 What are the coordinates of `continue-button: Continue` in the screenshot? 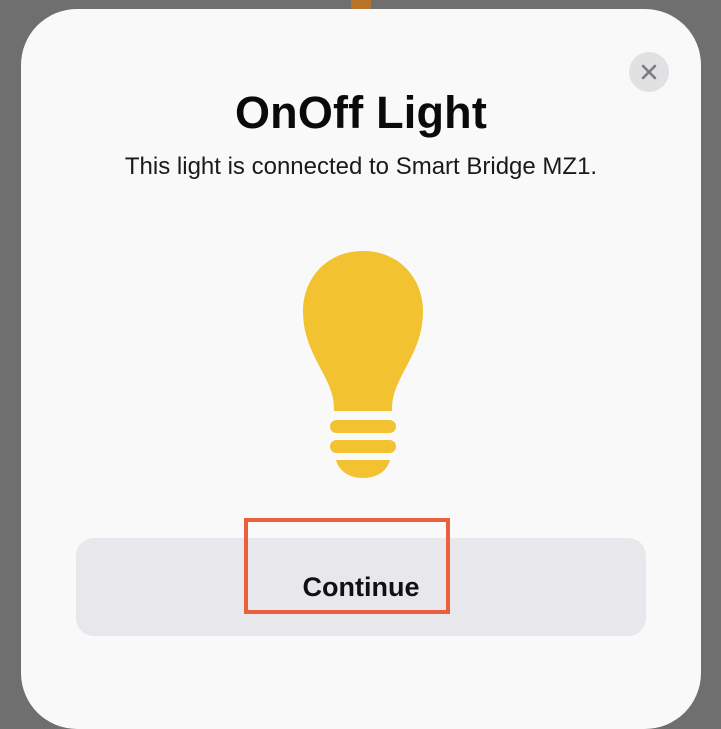 It's located at (361, 587).